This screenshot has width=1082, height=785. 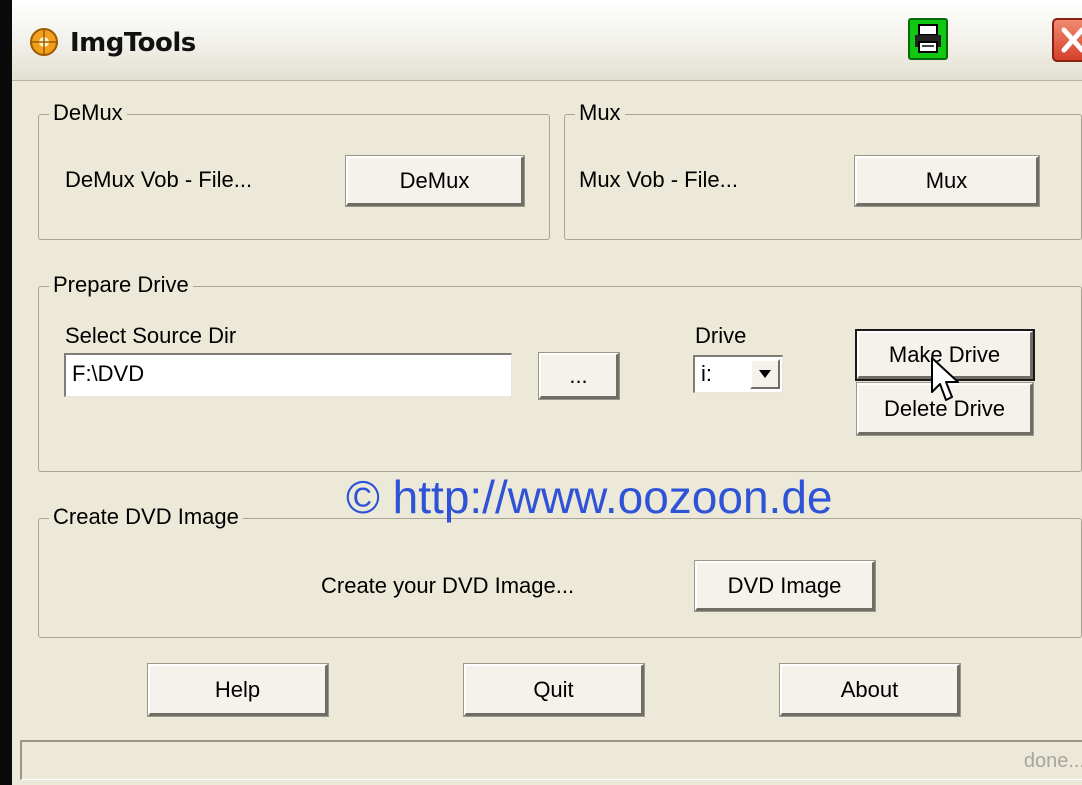 I want to click on dvd-image-button: DVD Image, so click(x=785, y=586).